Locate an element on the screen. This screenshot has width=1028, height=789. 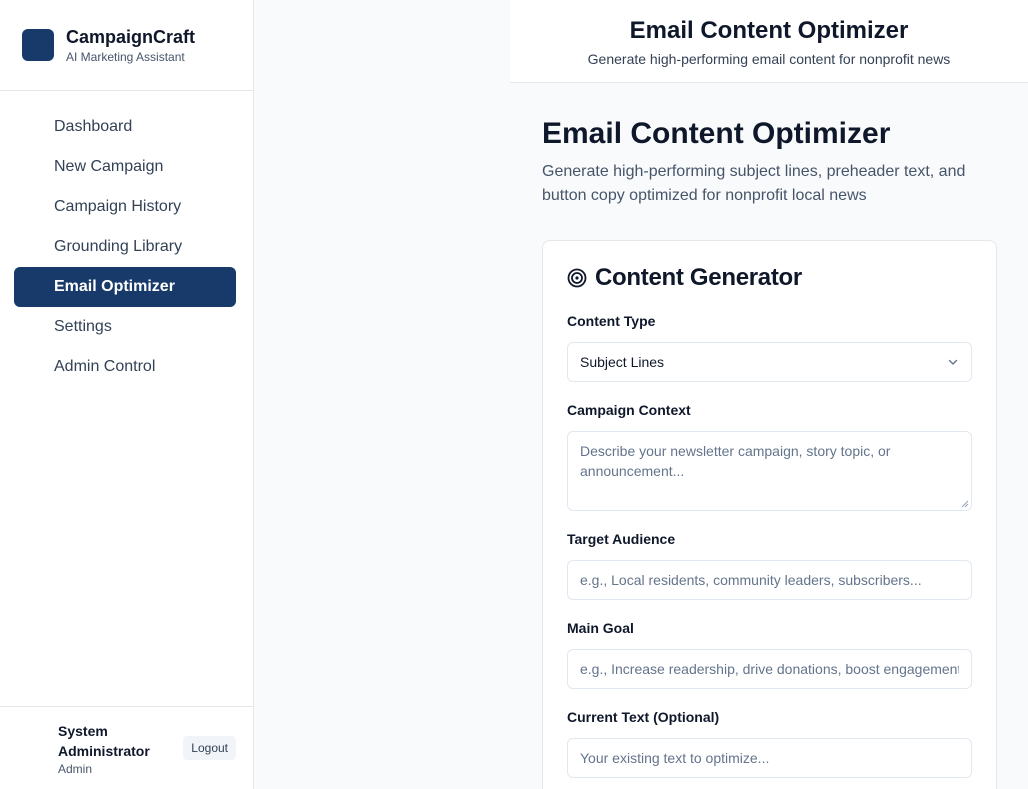
target-audience-label: Target Audience is located at coordinates (621, 539).